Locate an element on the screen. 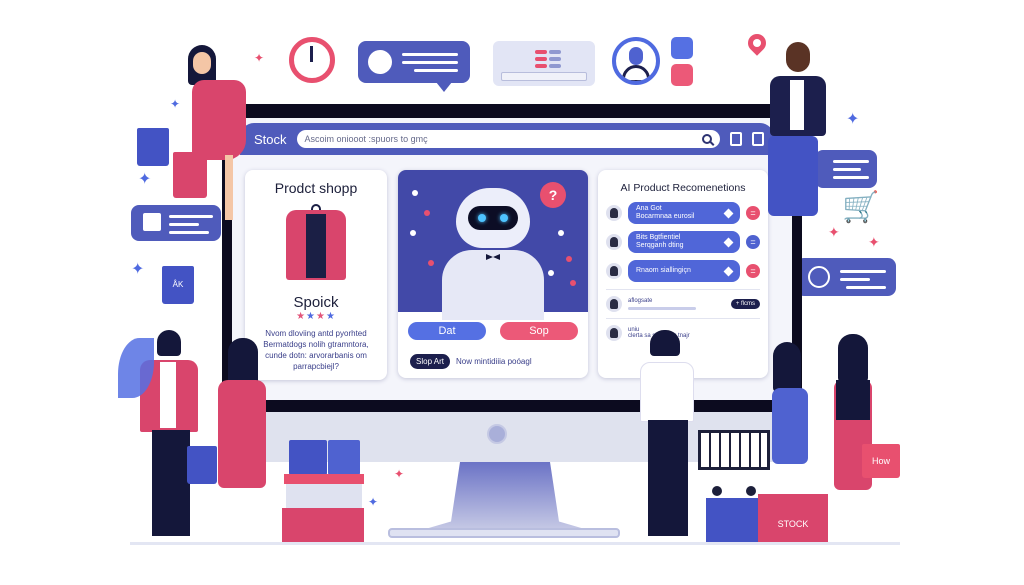 Image resolution: width=1024 pixels, height=585 pixels. monitor-base is located at coordinates (504, 533).